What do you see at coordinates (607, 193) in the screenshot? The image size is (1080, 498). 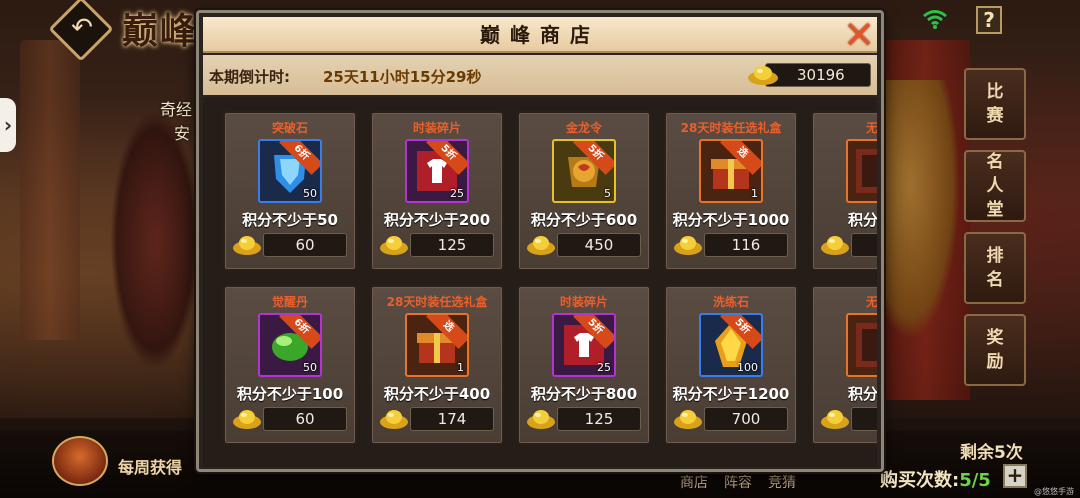 I see `item-quantity: 5` at bounding box center [607, 193].